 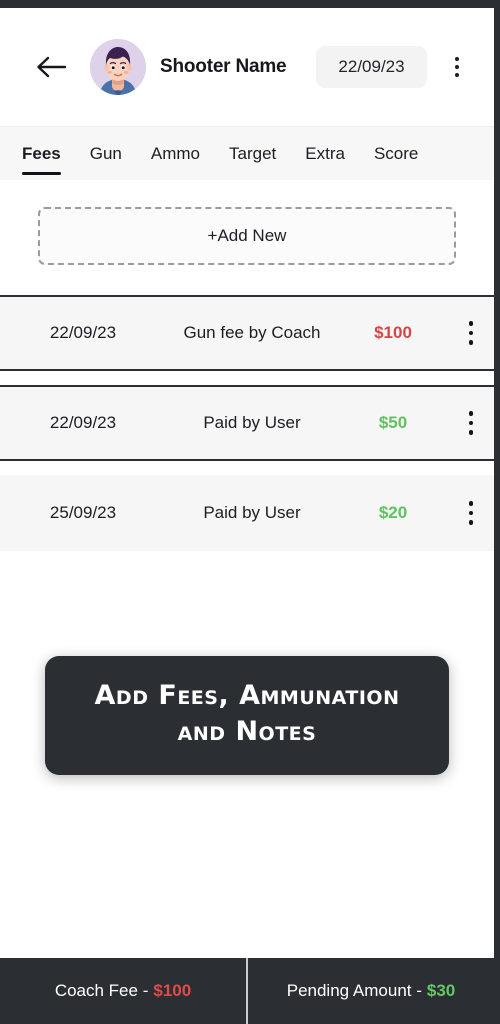 I want to click on row-date: 25/09/23, so click(x=83, y=512).